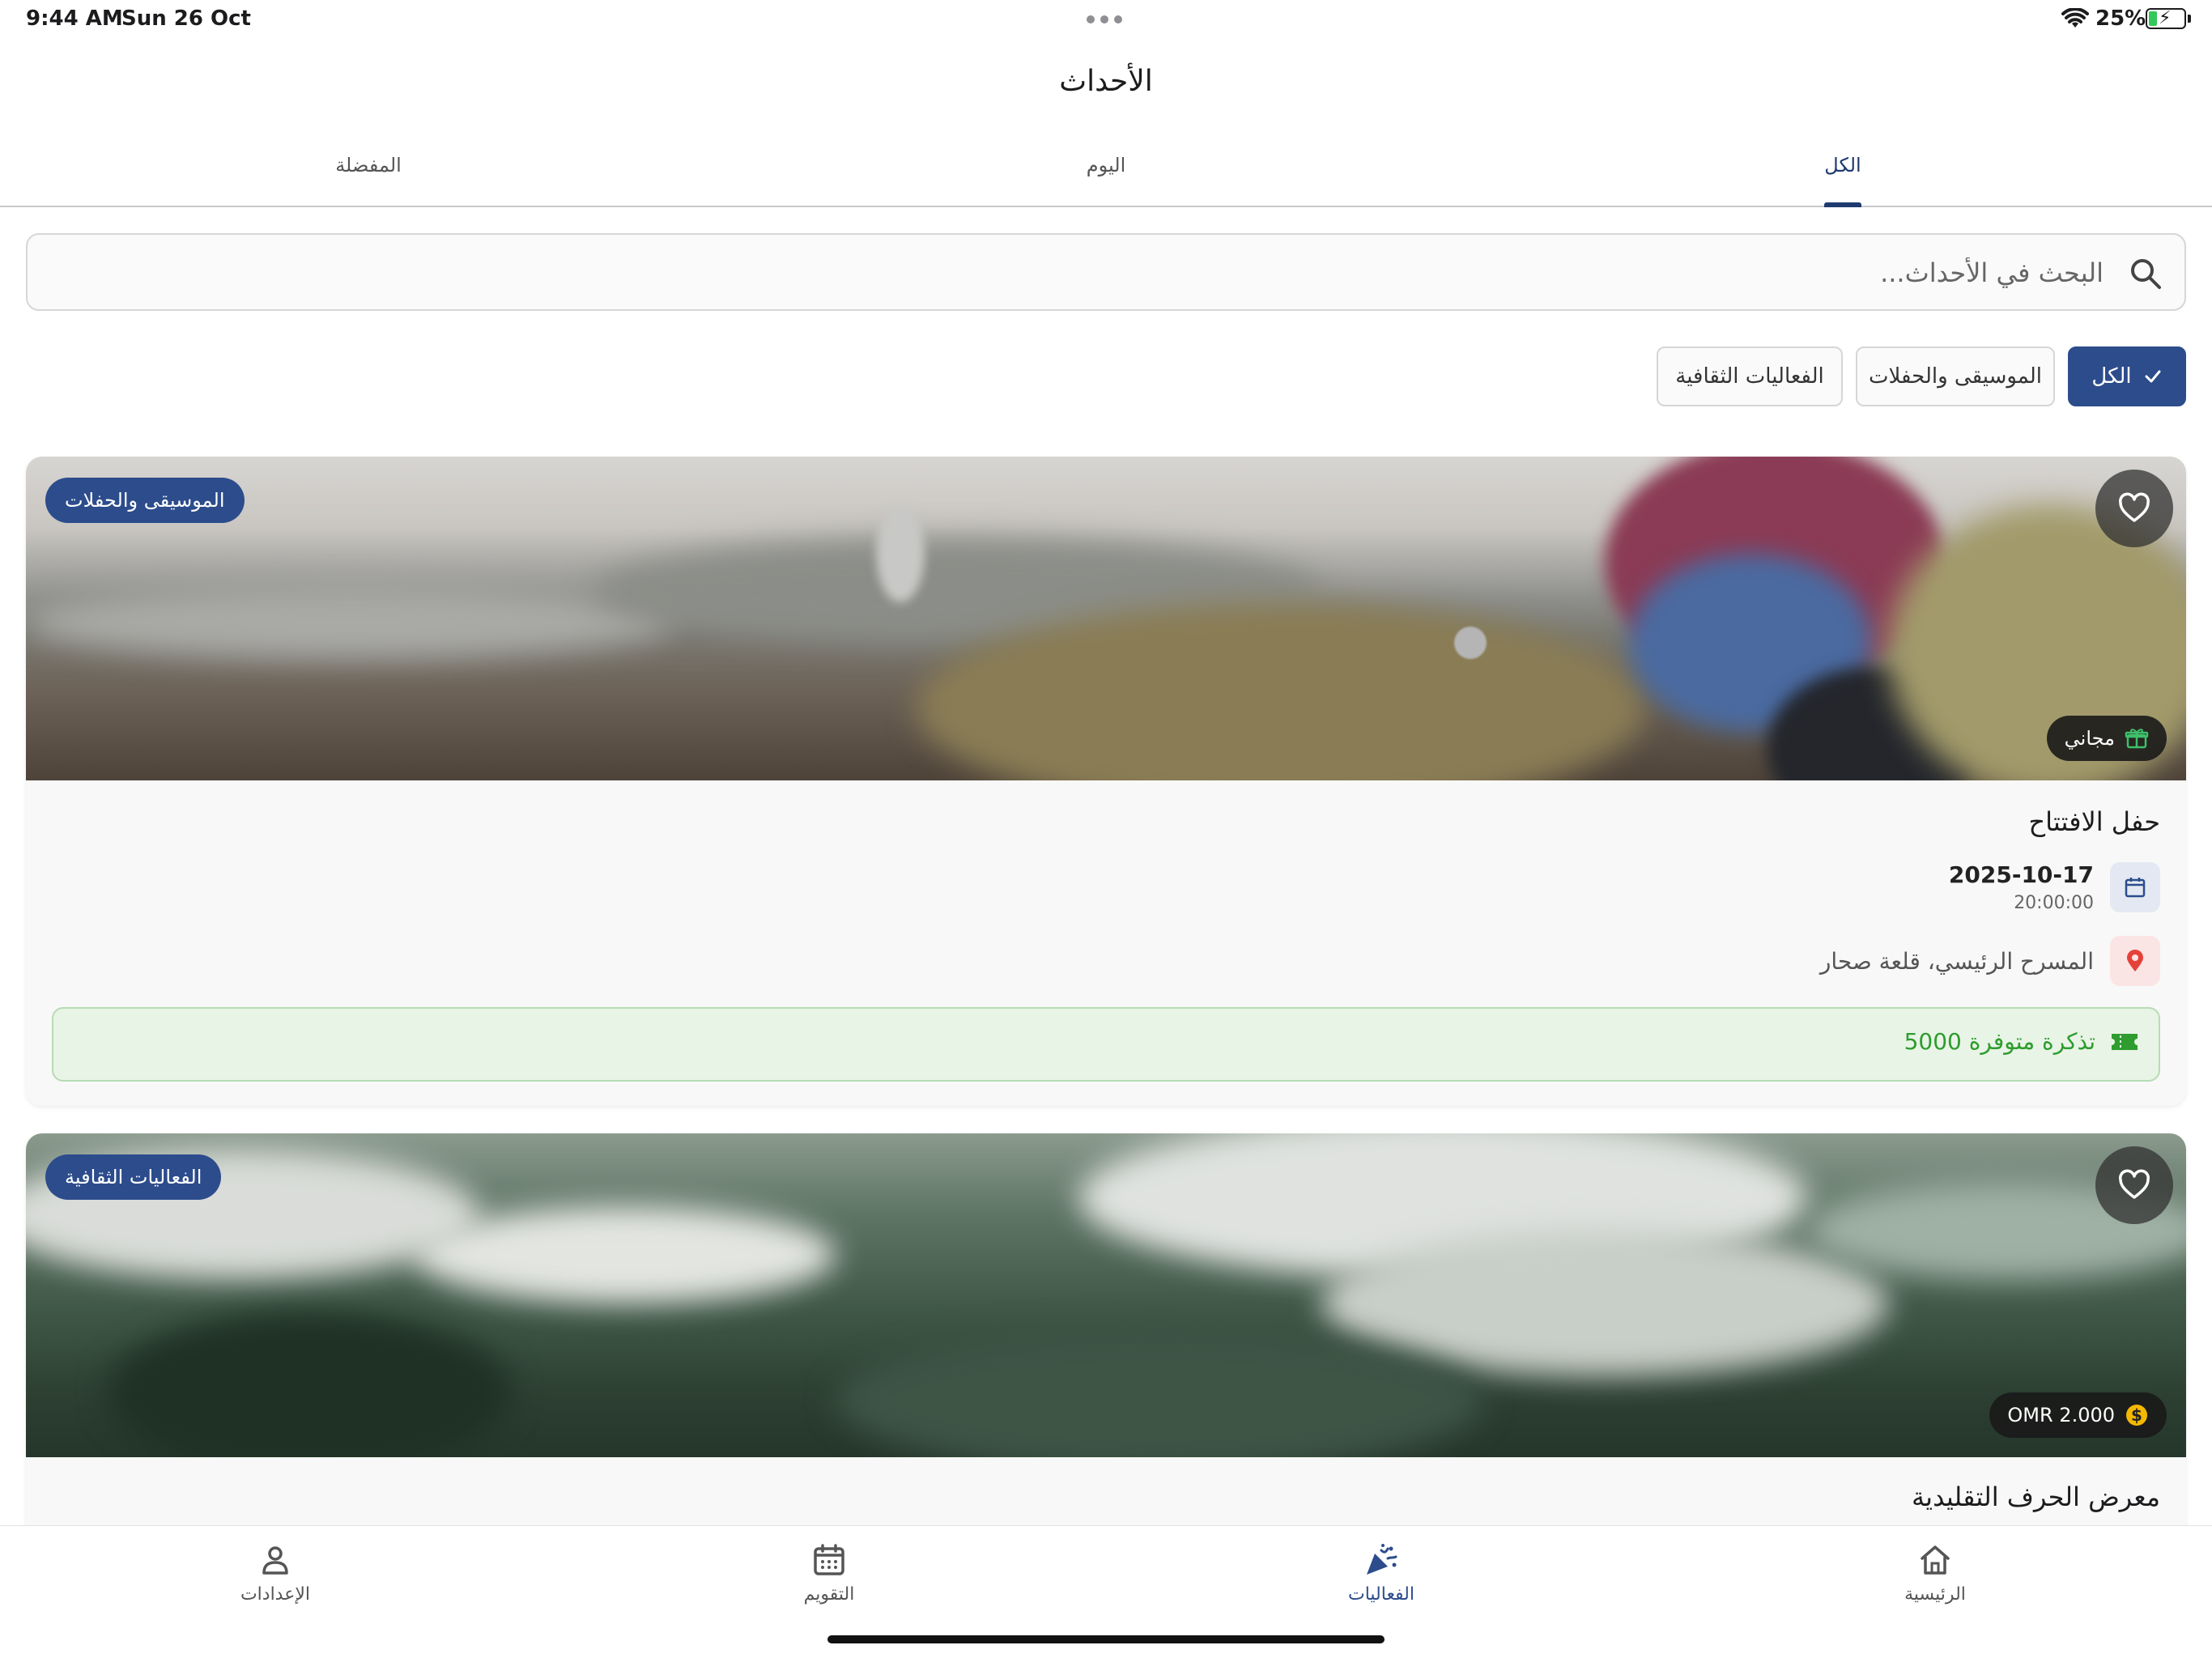  What do you see at coordinates (2153, 376) in the screenshot?
I see `check-icon` at bounding box center [2153, 376].